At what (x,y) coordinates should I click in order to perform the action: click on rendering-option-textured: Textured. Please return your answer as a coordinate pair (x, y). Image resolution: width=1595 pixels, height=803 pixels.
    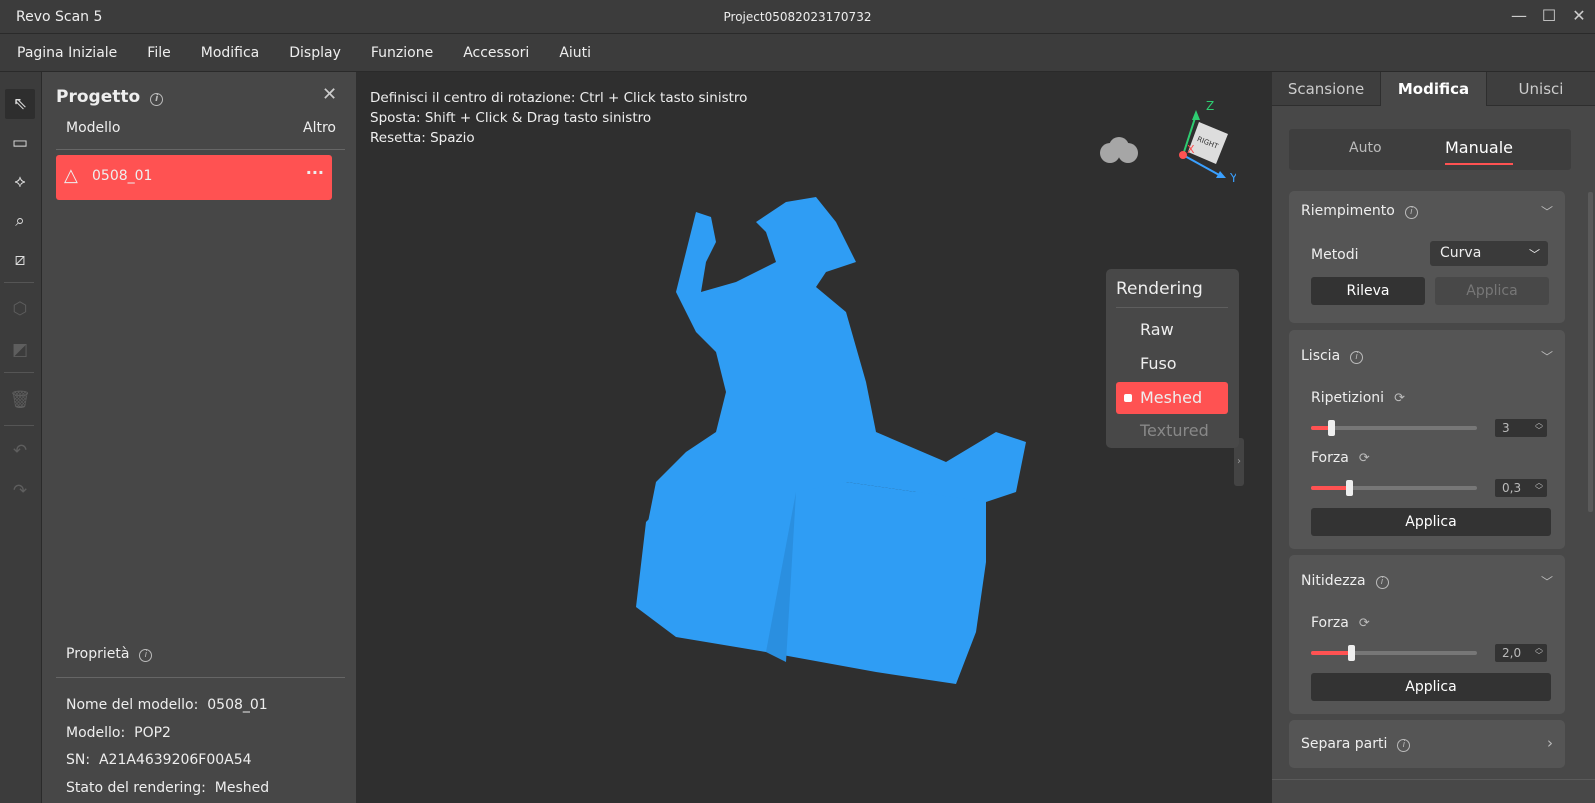
    Looking at the image, I should click on (1172, 431).